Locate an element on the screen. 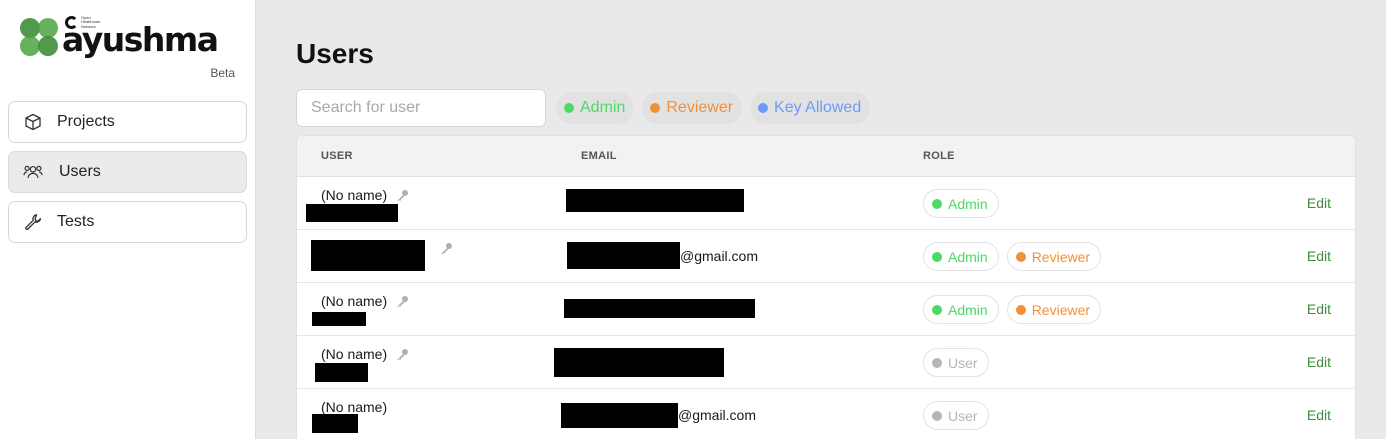 This screenshot has width=1386, height=439. sidebar-item-label: Projects is located at coordinates (86, 121).